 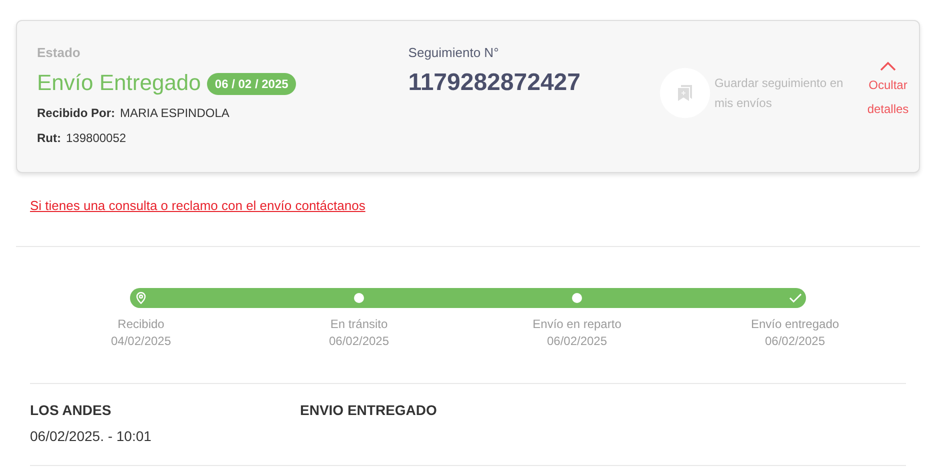 What do you see at coordinates (888, 66) in the screenshot?
I see `chevron-up-icon` at bounding box center [888, 66].